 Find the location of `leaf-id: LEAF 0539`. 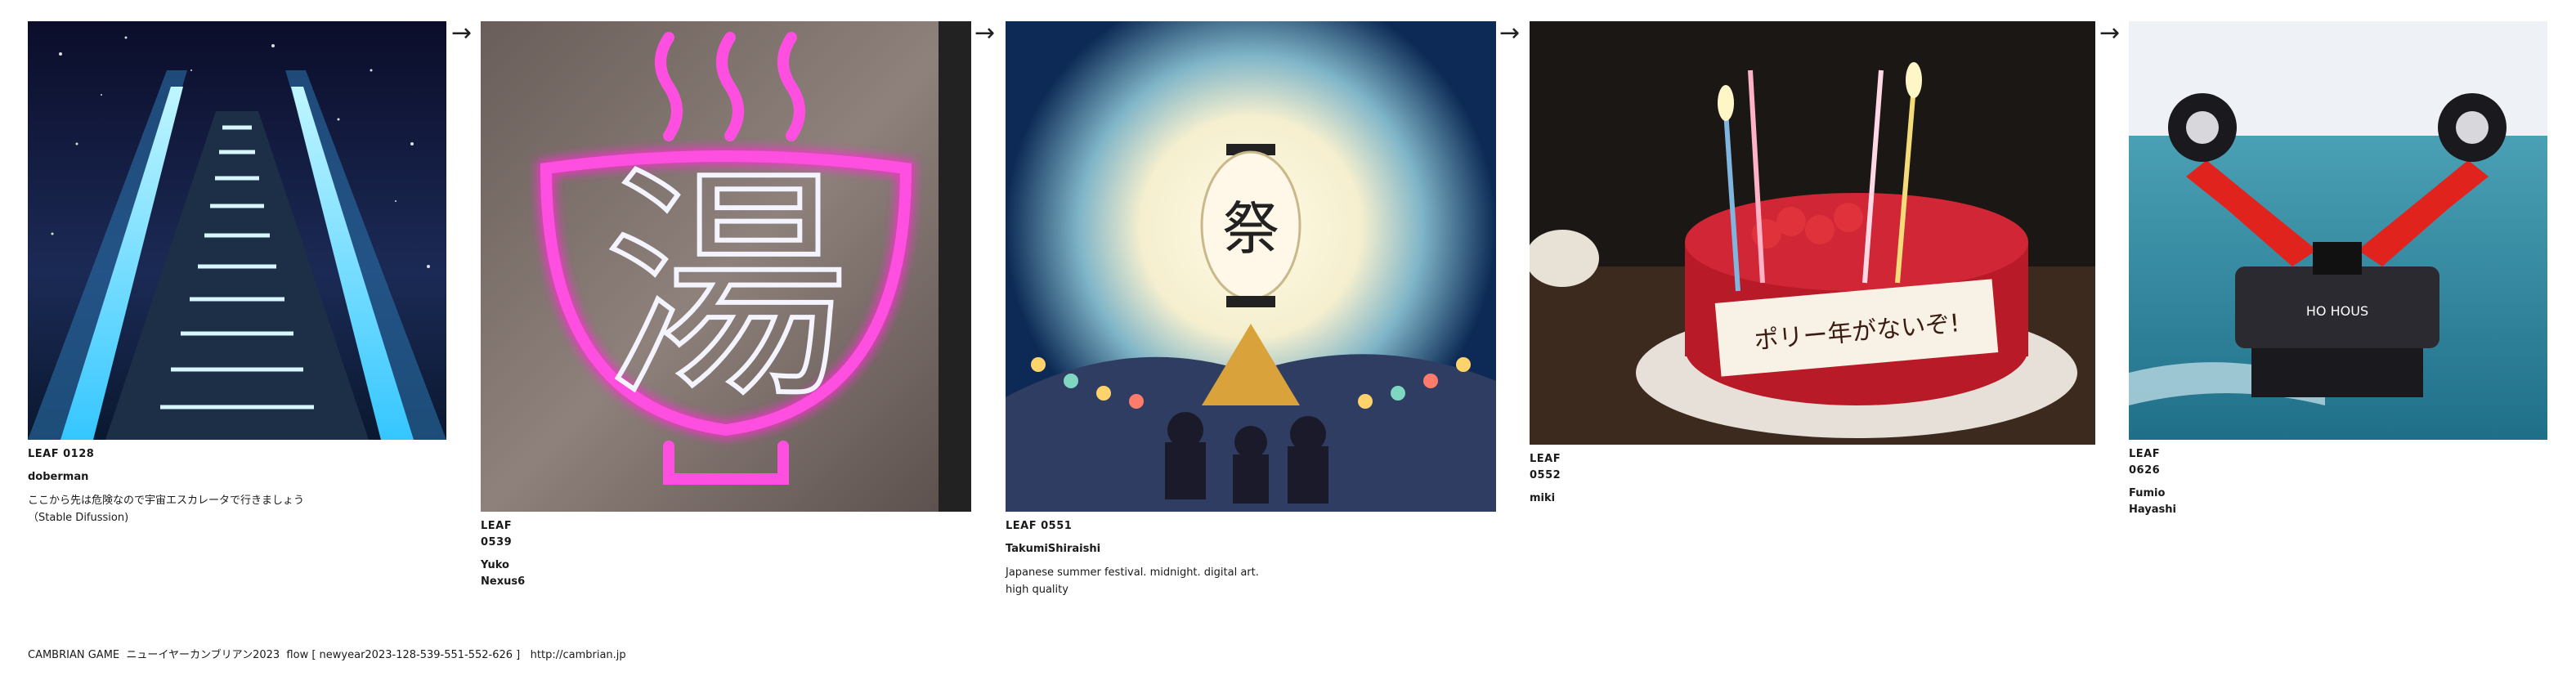

leaf-id: LEAF 0539 is located at coordinates (497, 534).